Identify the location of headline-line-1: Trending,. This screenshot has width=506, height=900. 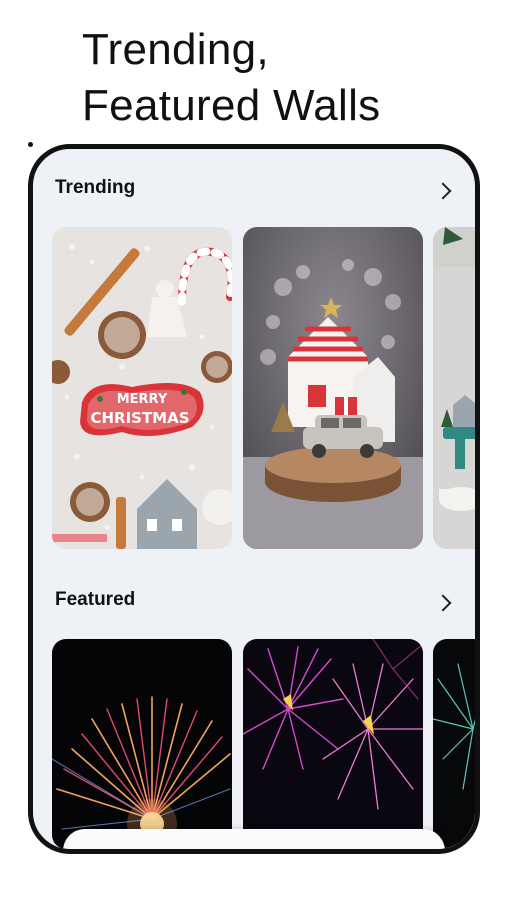
(175, 49).